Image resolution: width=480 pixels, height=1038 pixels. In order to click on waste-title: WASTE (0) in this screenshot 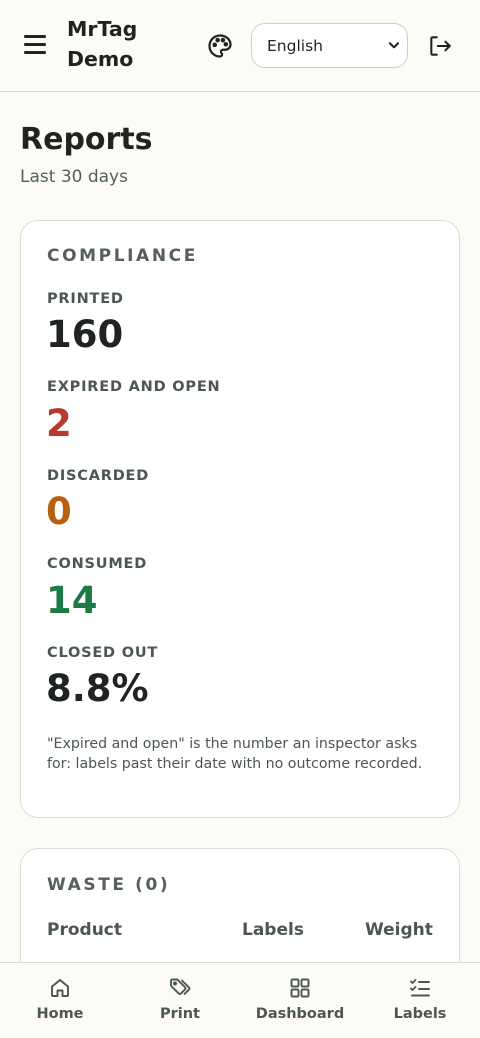, I will do `click(109, 885)`.